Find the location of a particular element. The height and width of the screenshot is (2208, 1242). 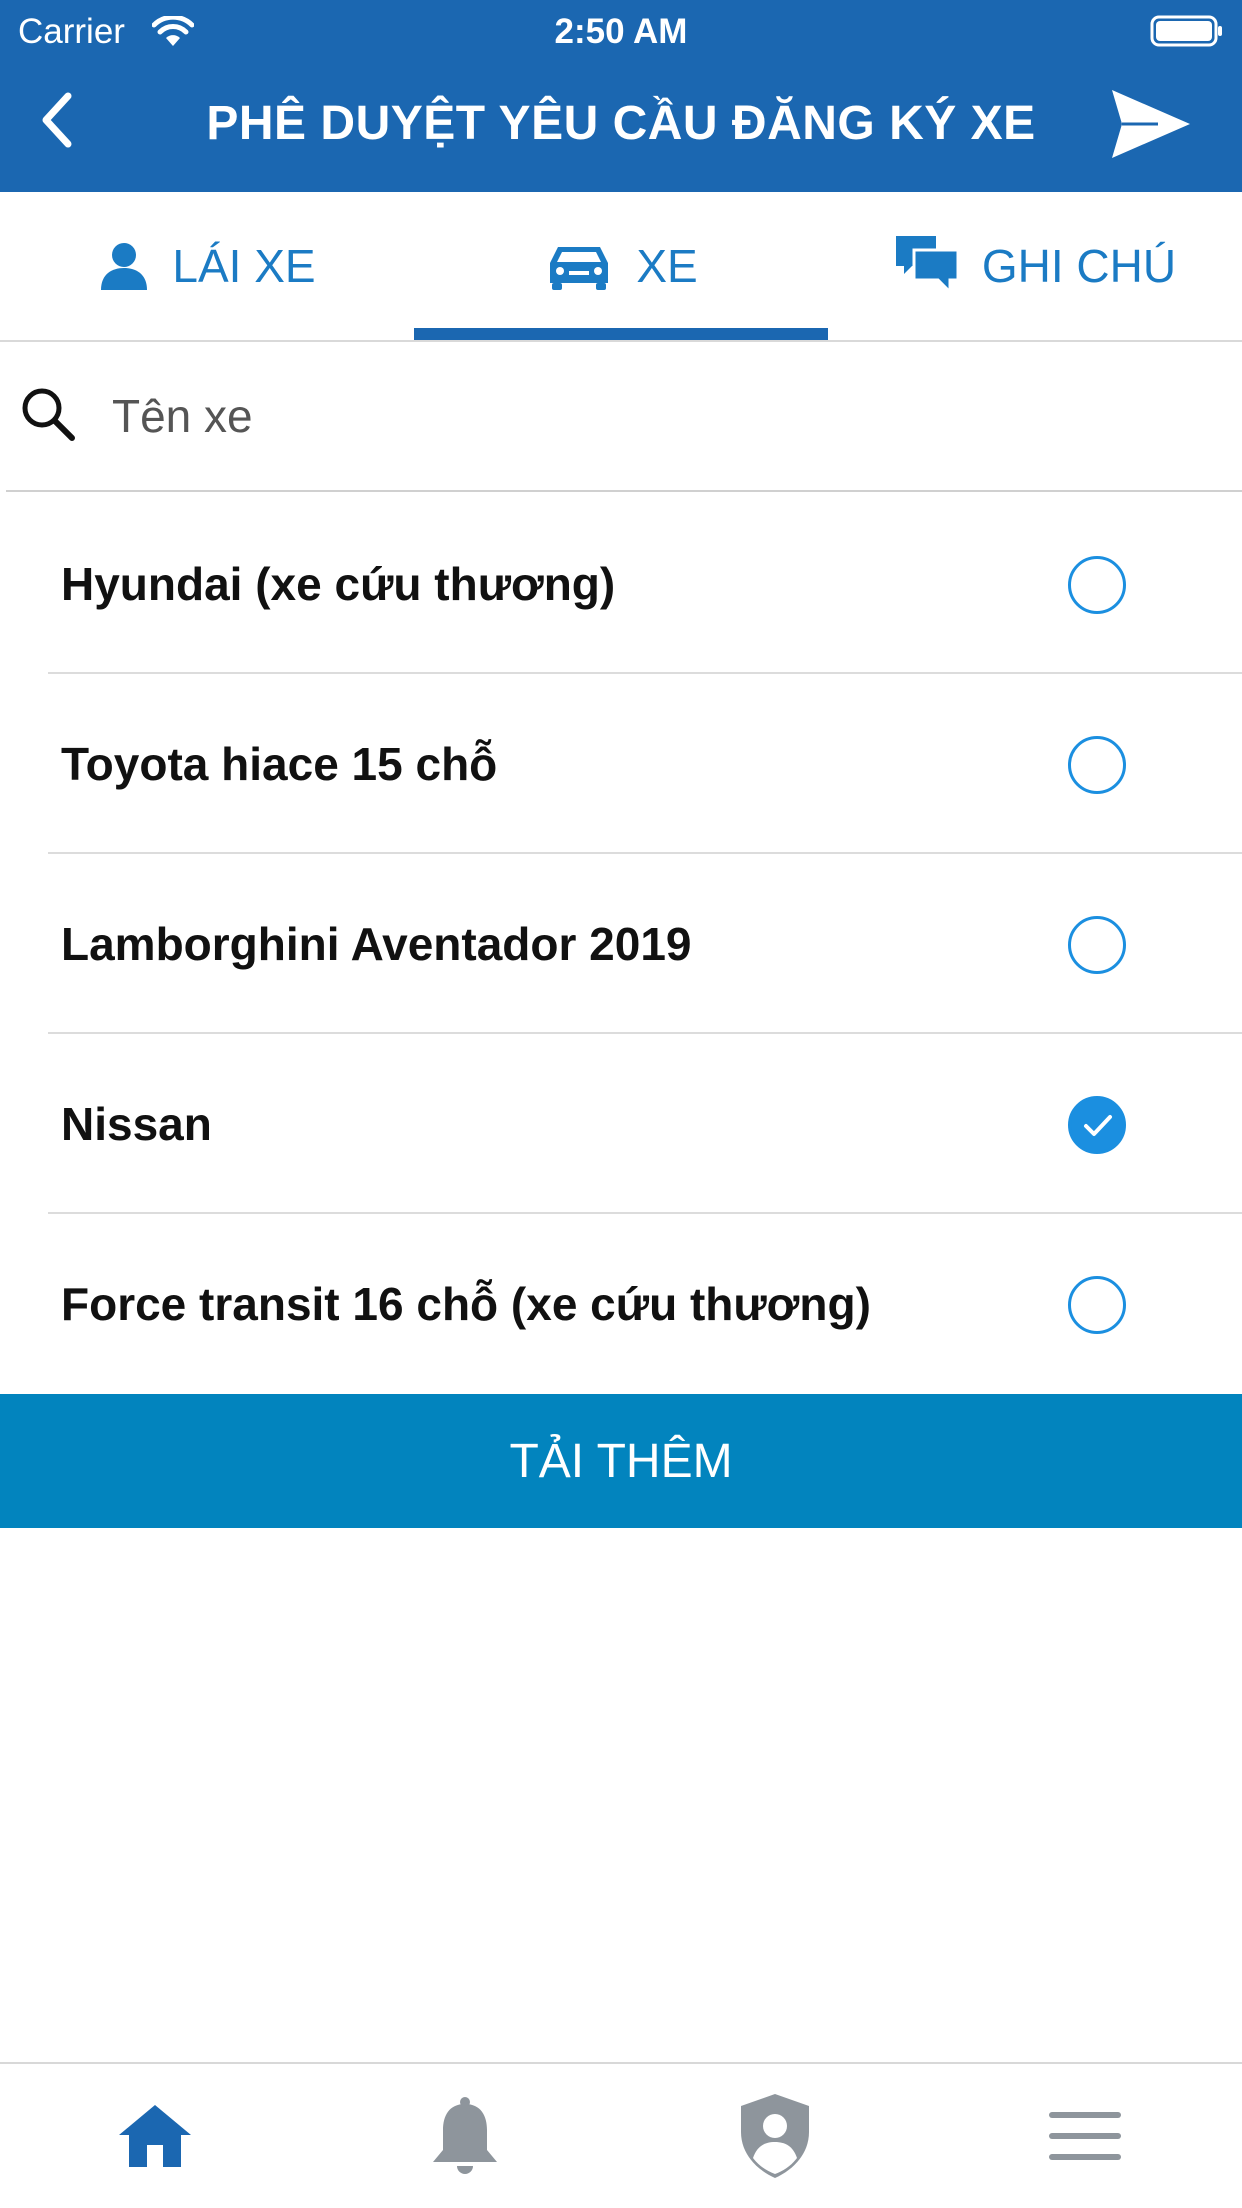

tab-menu is located at coordinates (1085, 2136).